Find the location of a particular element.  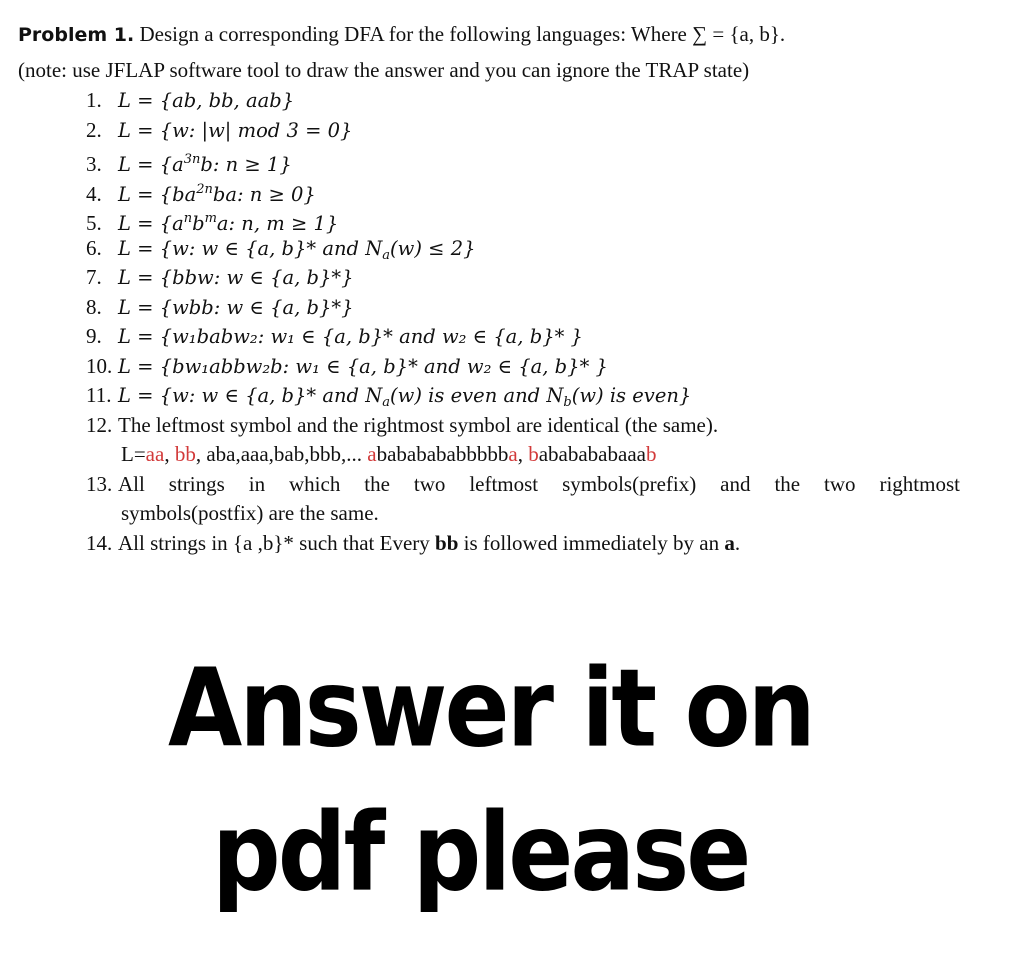

item-number: 10. is located at coordinates (99, 365).